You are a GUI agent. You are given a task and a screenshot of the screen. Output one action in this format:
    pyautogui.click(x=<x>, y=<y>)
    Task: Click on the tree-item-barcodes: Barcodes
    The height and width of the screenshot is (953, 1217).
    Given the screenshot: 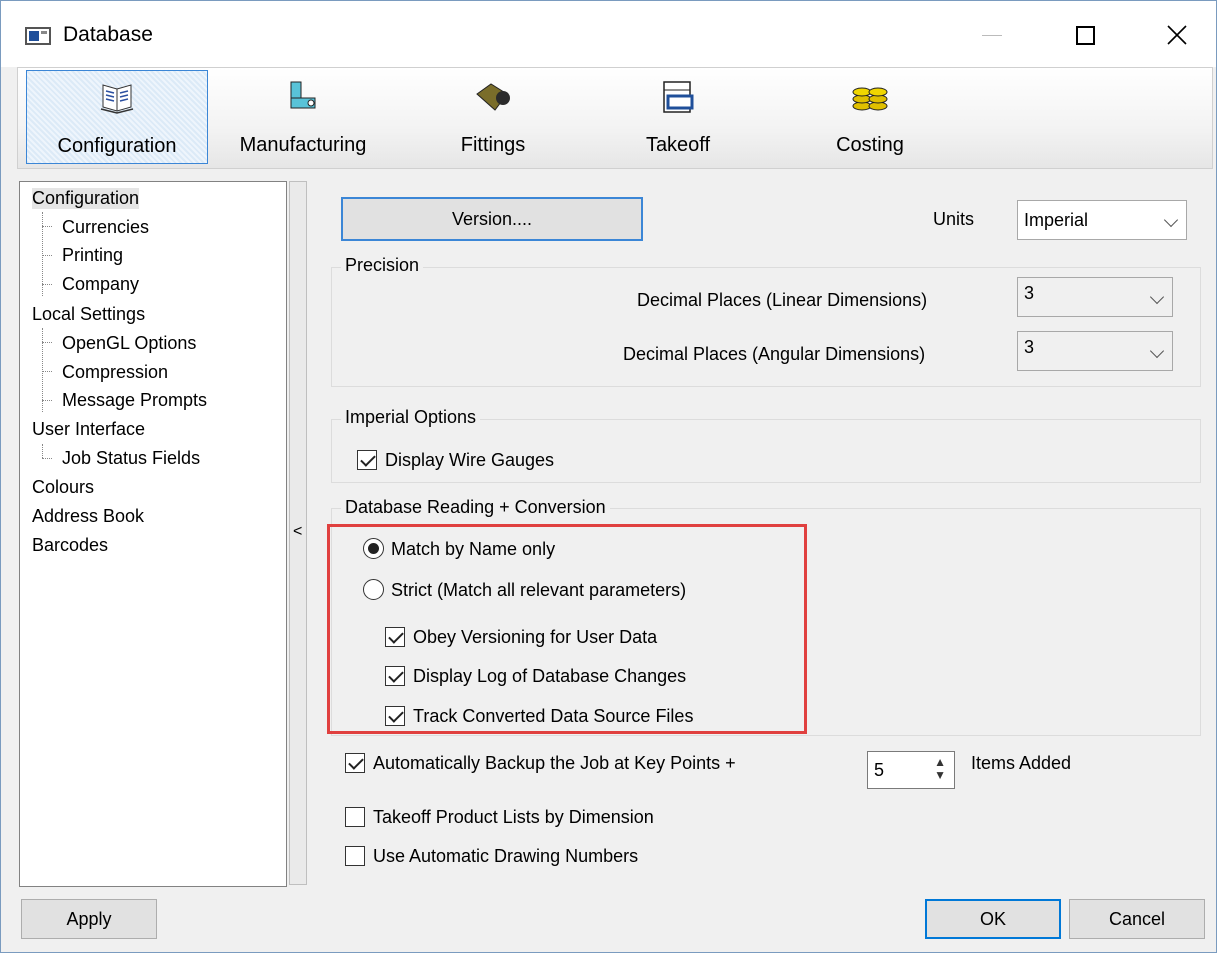 What is the action you would take?
    pyautogui.click(x=70, y=545)
    